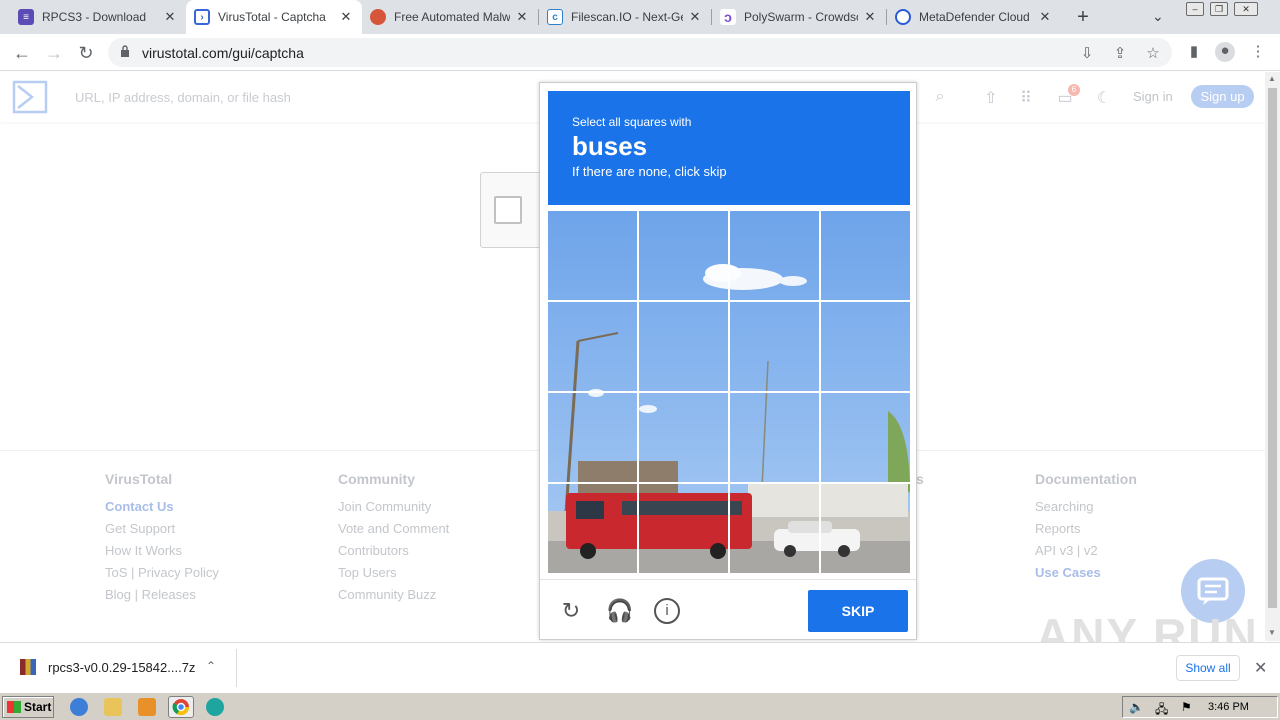  I want to click on apps-grid-icon: ⠿, so click(1026, 98).